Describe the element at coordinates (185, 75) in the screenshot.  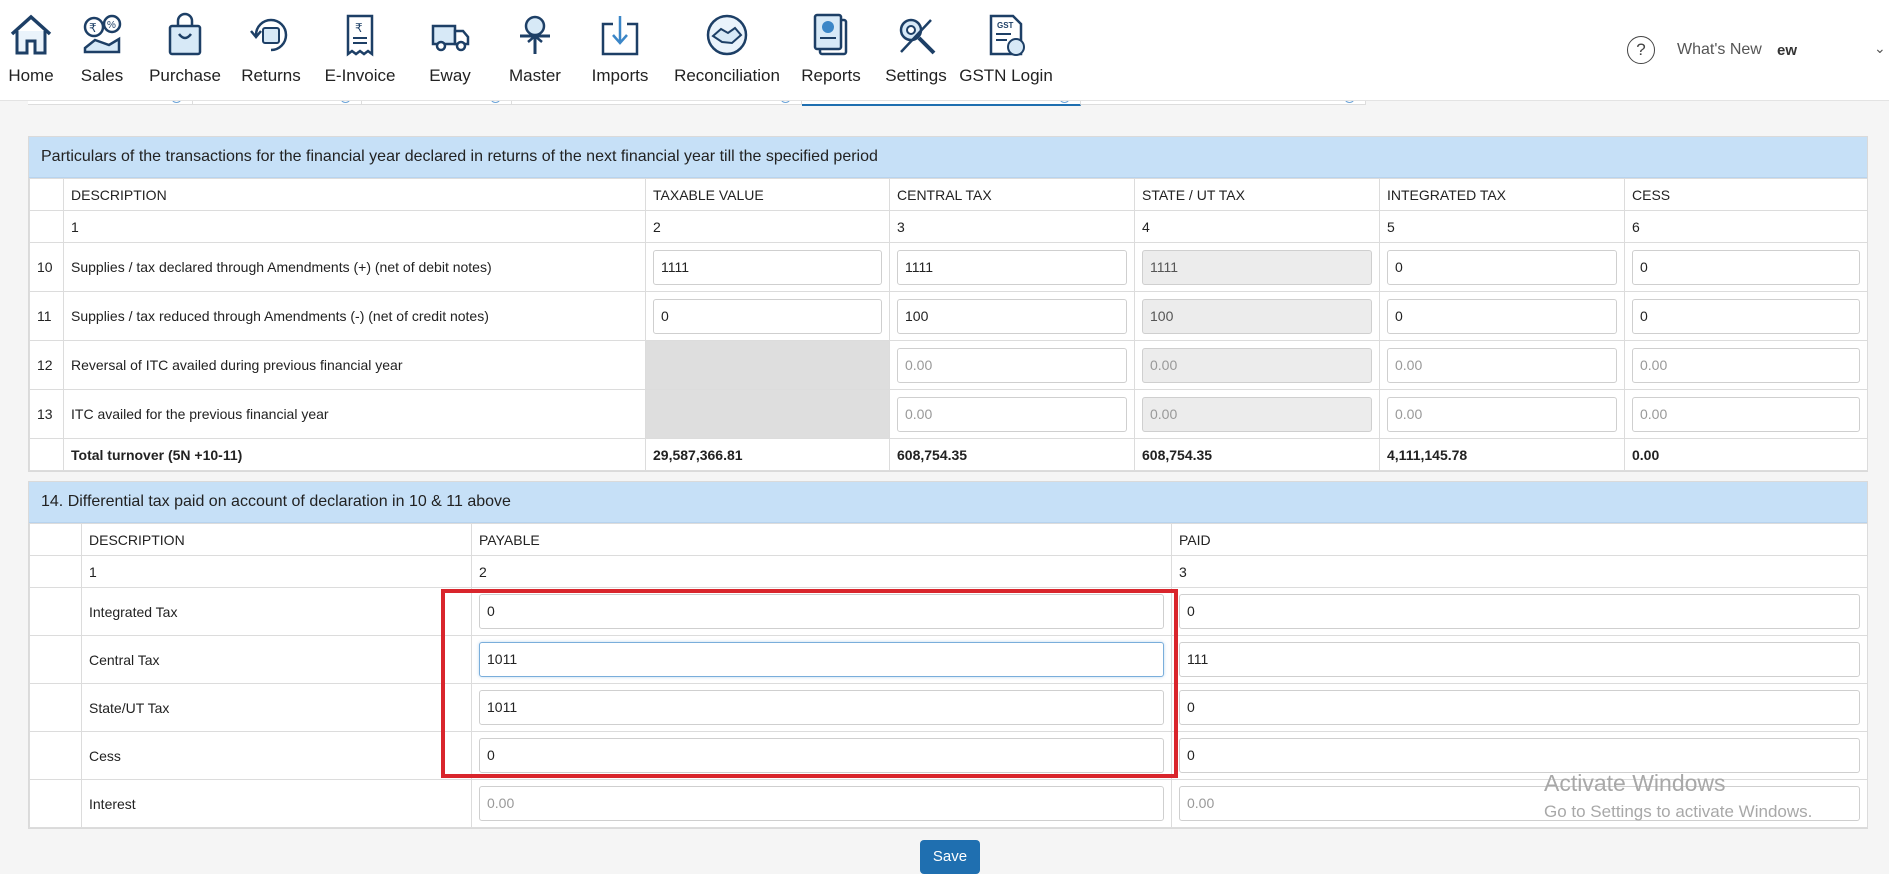
I see `nav-label: Purchase` at that location.